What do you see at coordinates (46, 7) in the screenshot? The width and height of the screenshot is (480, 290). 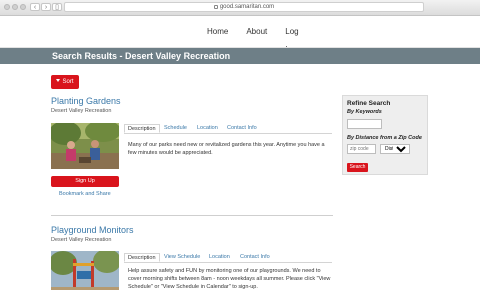 I see `forward-arrow-icon: ›` at bounding box center [46, 7].